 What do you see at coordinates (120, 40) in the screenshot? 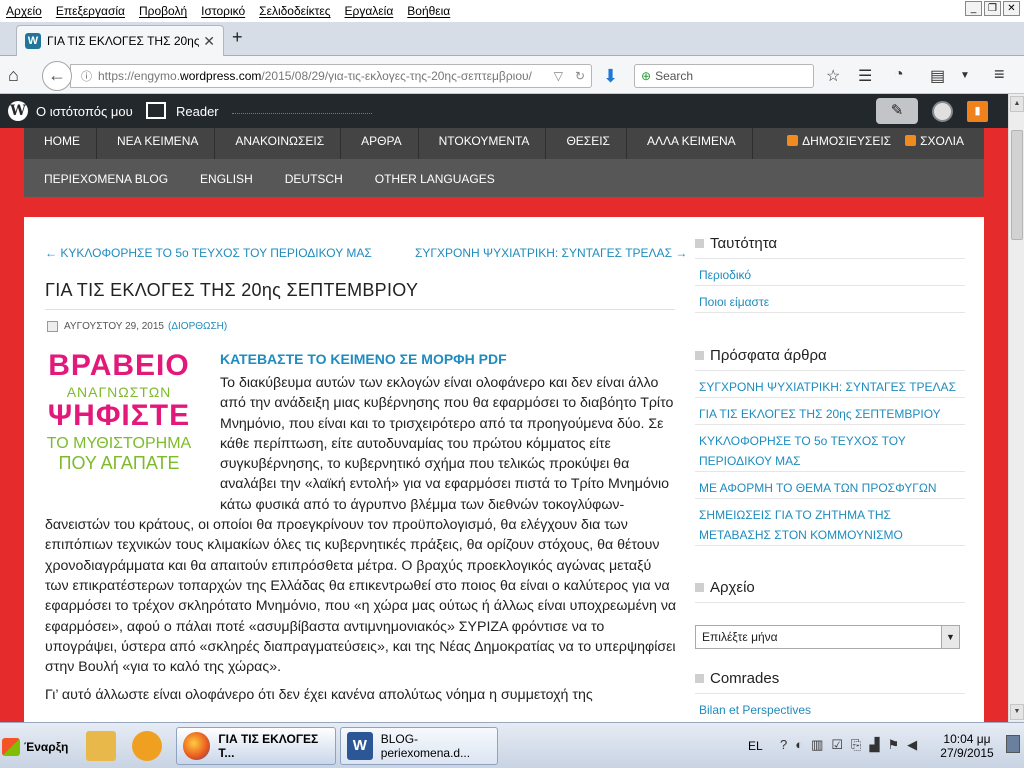
I see `browser-tab: W ΓΙΑ ΤΙΣ ΕΚΛΟΓΕΣ ΤΗΣ 20ης Σ... ✕` at bounding box center [120, 40].